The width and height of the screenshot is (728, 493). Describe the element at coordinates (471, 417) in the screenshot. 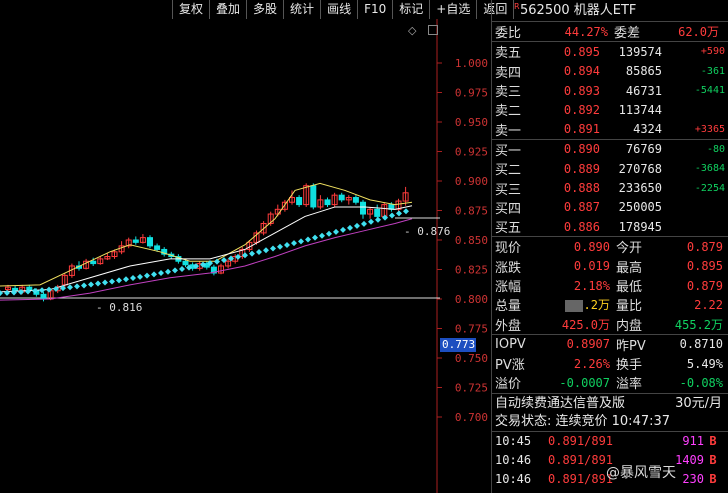

I see `price-axis-label: 0.700` at that location.